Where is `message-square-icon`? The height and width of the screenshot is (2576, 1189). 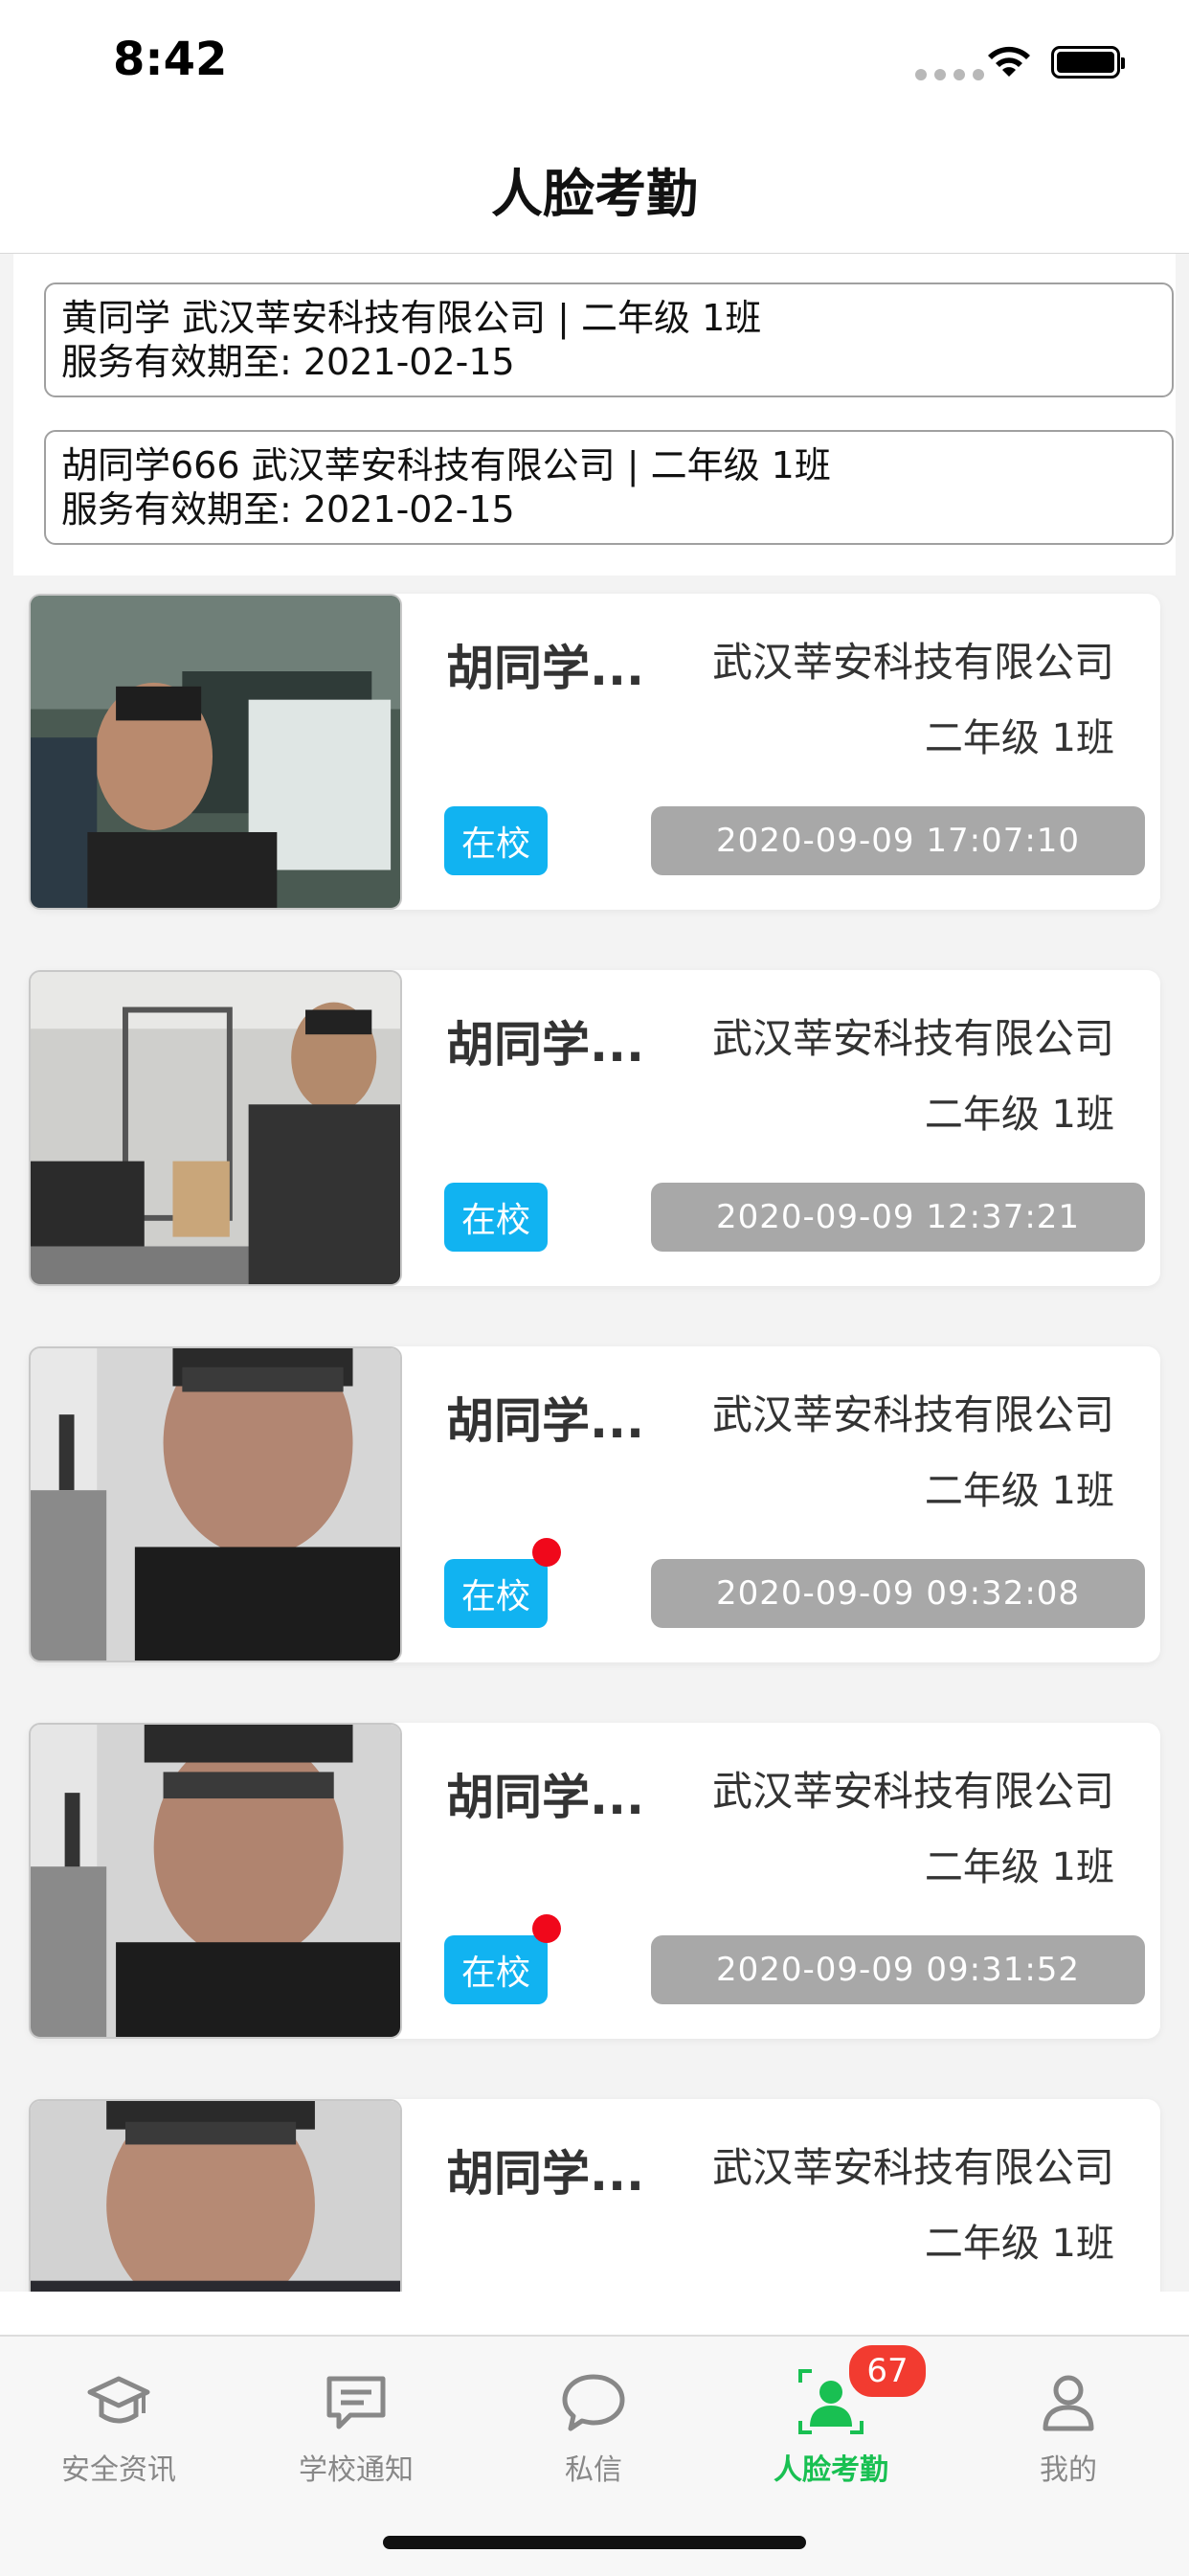 message-square-icon is located at coordinates (356, 2402).